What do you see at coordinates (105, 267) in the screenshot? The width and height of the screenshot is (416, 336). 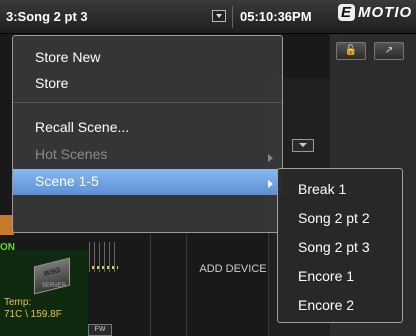 I see `meter-leds` at bounding box center [105, 267].